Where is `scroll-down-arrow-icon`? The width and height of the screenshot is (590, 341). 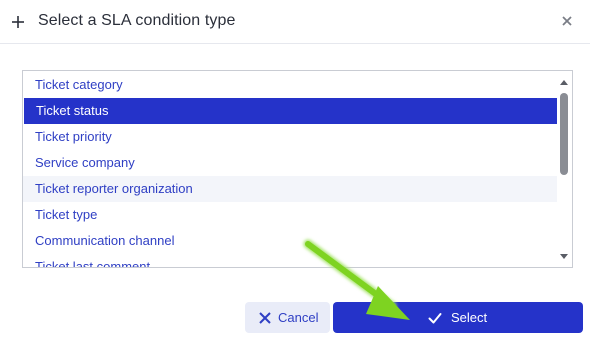
scroll-down-arrow-icon is located at coordinates (564, 256).